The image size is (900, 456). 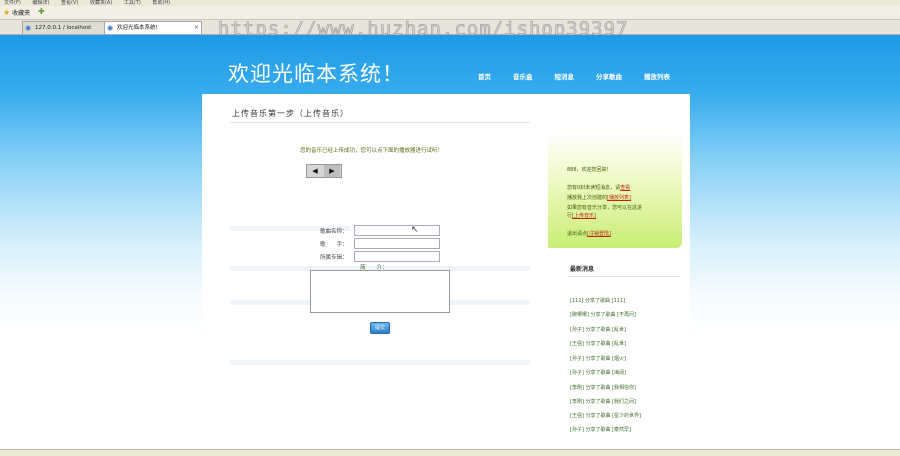 What do you see at coordinates (397, 256) in the screenshot?
I see `album-input` at bounding box center [397, 256].